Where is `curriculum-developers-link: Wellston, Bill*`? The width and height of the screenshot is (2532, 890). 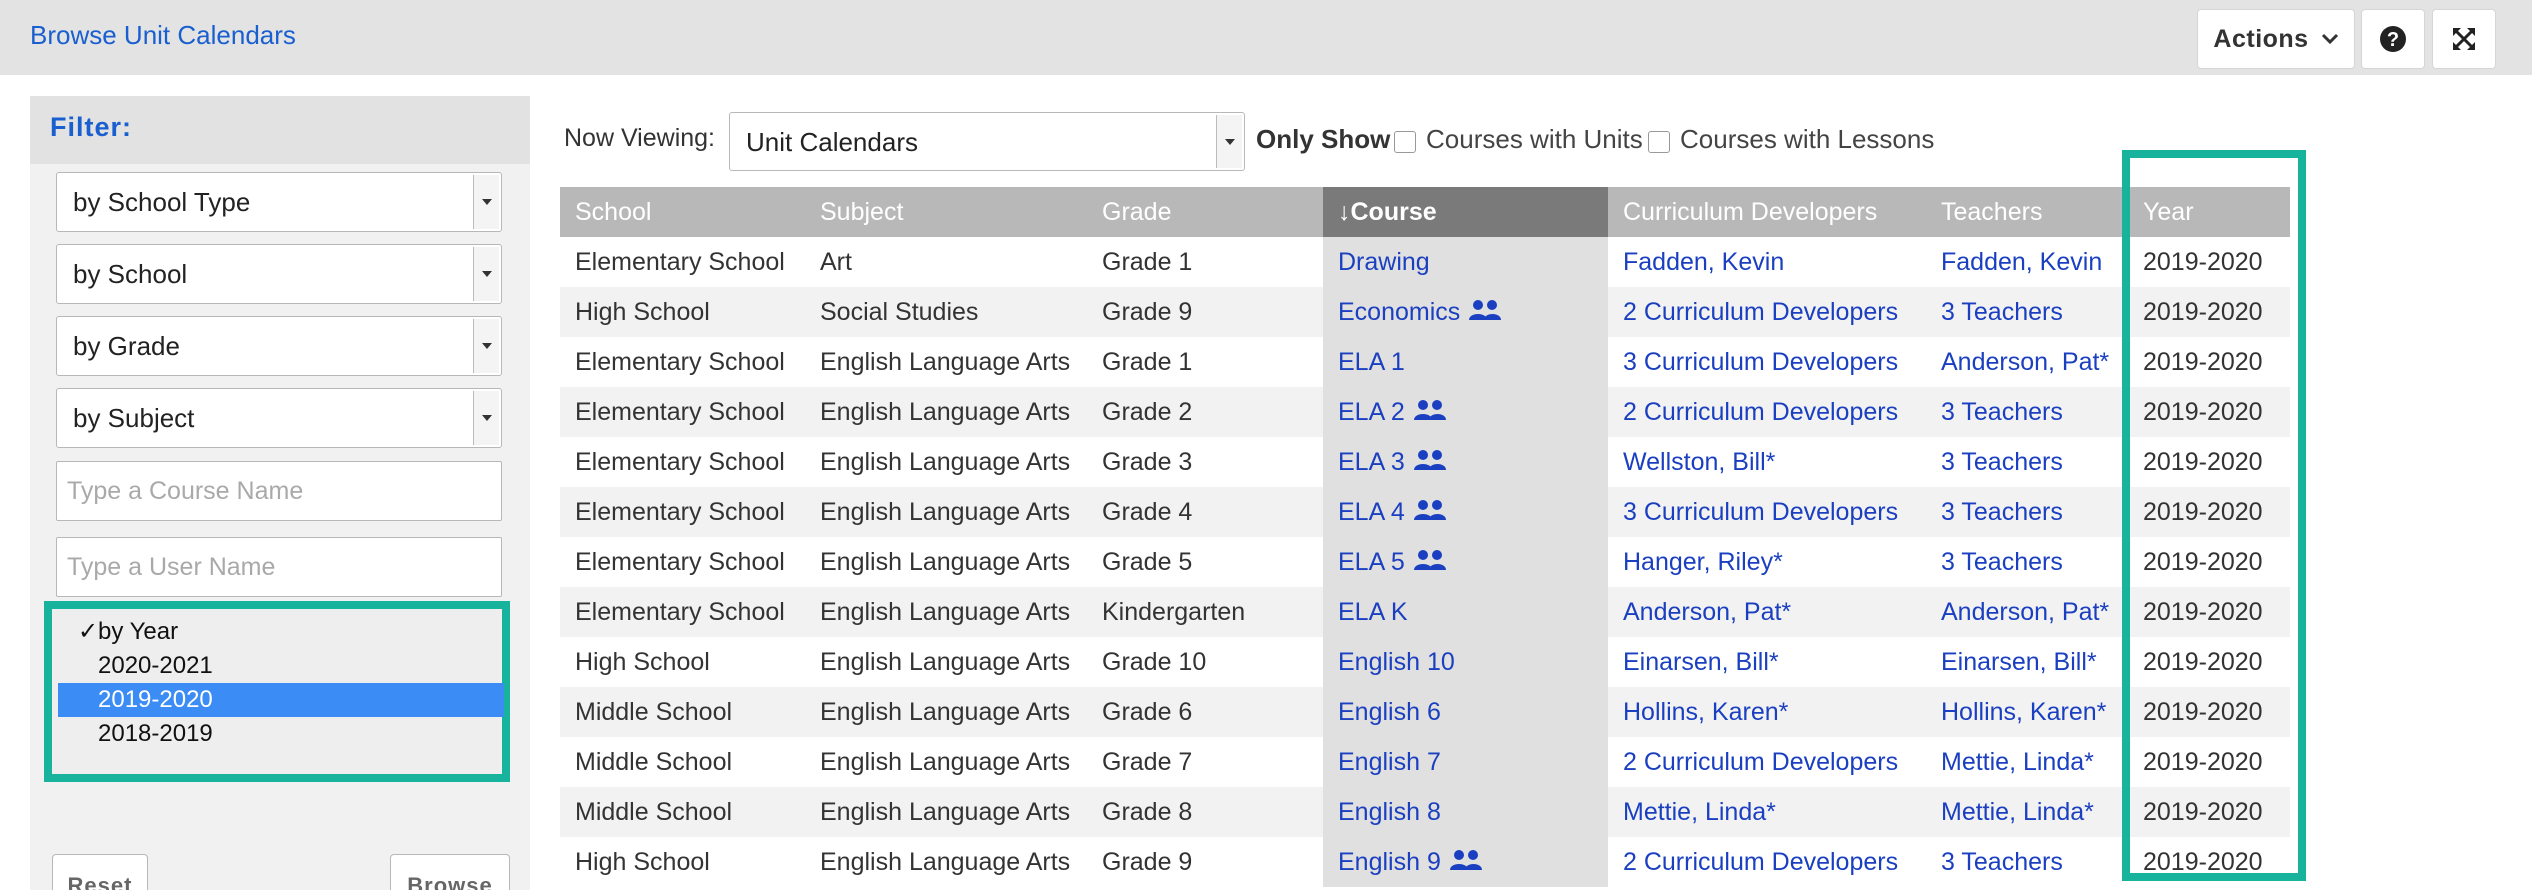
curriculum-developers-link: Wellston, Bill* is located at coordinates (1767, 462).